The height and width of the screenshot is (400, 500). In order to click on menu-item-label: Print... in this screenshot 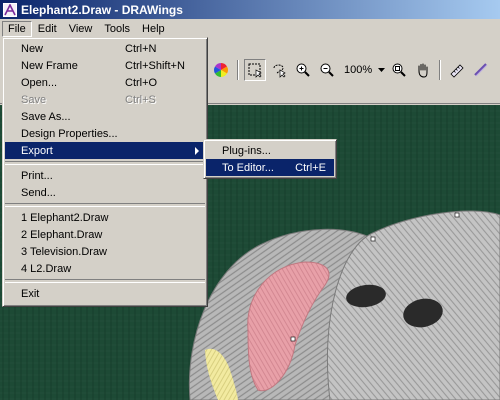, I will do `click(37, 175)`.